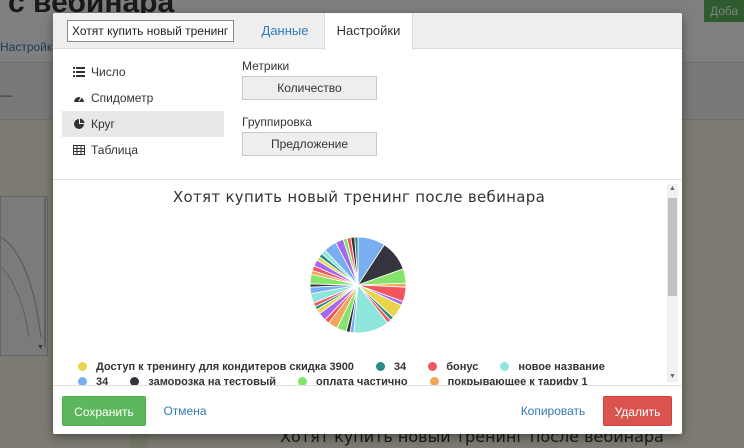 This screenshot has width=744, height=448. What do you see at coordinates (672, 377) in the screenshot?
I see `scroll-down-icon: ▼` at bounding box center [672, 377].